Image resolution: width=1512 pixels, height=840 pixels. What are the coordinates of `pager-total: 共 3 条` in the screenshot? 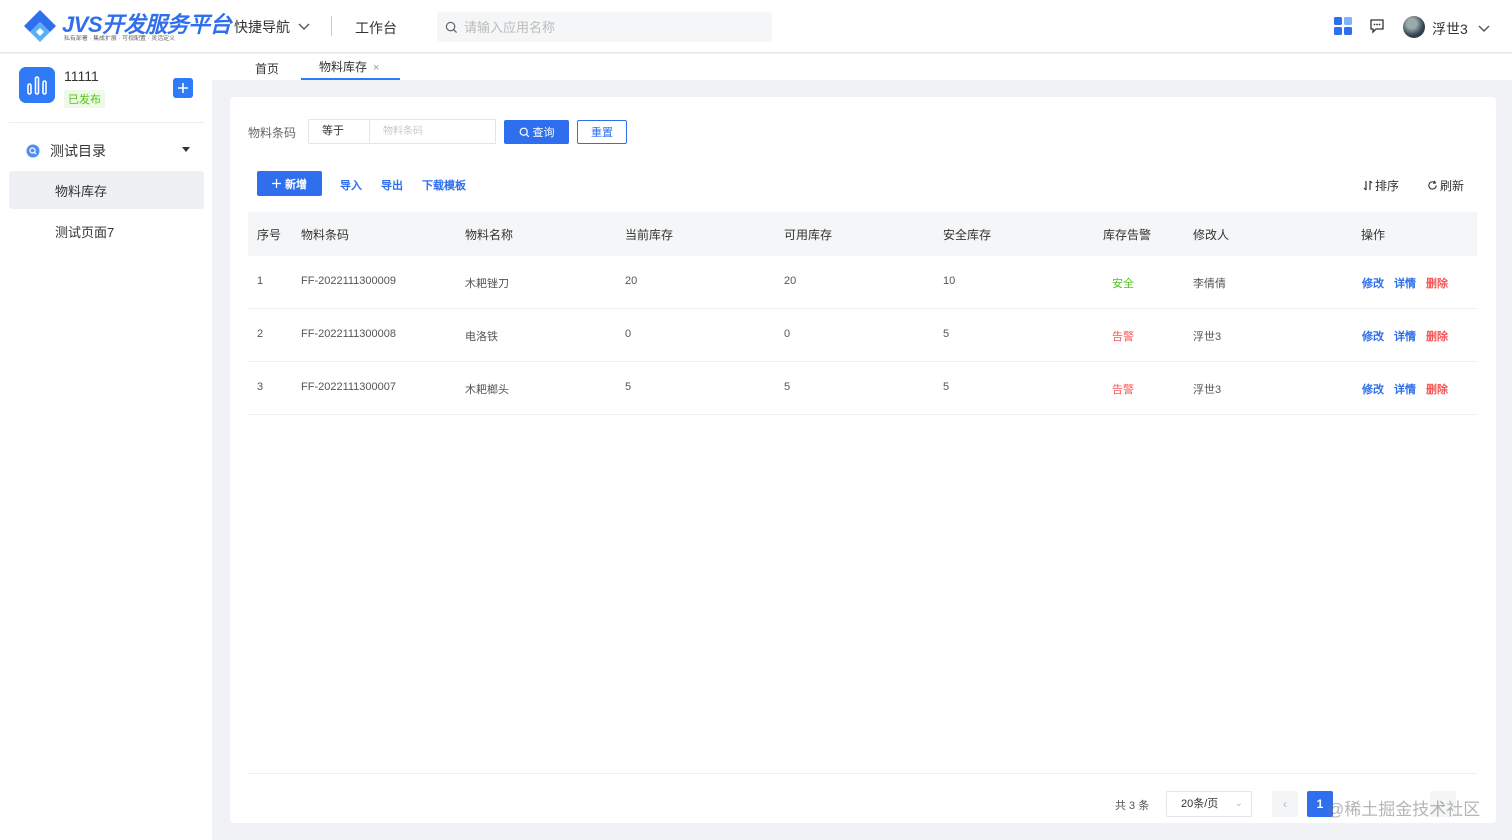 It's located at (1132, 806).